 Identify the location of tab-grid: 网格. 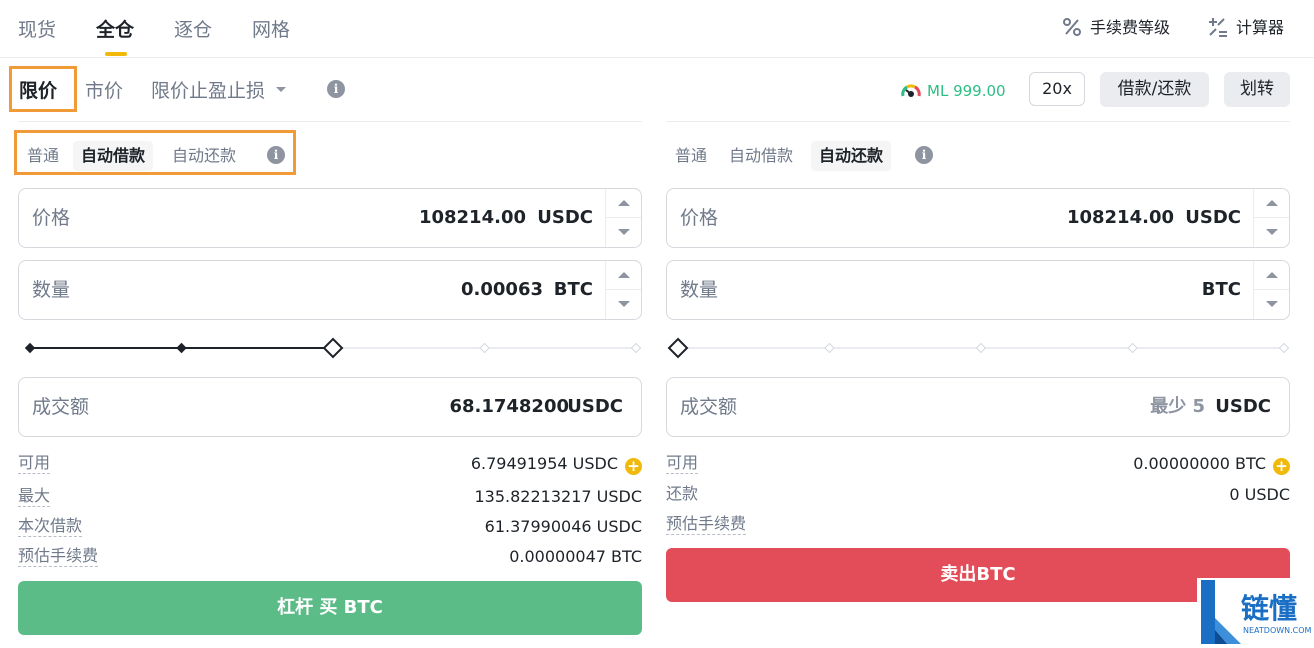
(271, 30).